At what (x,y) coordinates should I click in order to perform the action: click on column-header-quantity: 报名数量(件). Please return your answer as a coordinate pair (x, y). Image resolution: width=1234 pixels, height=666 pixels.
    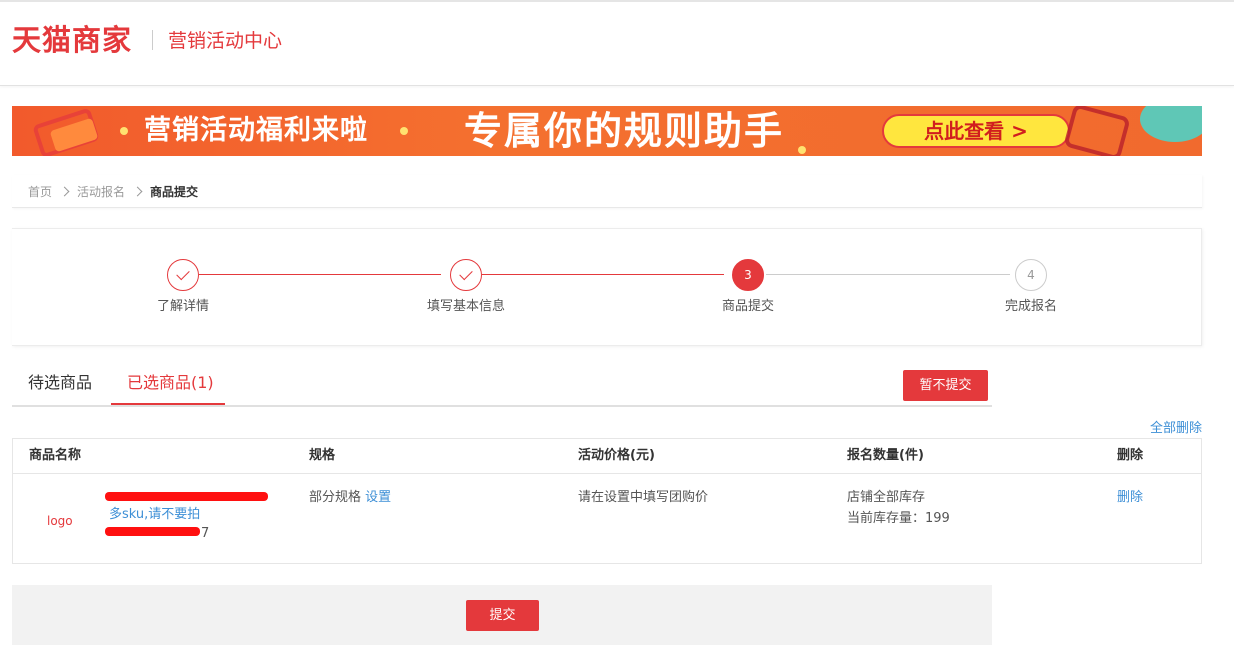
    Looking at the image, I should click on (885, 455).